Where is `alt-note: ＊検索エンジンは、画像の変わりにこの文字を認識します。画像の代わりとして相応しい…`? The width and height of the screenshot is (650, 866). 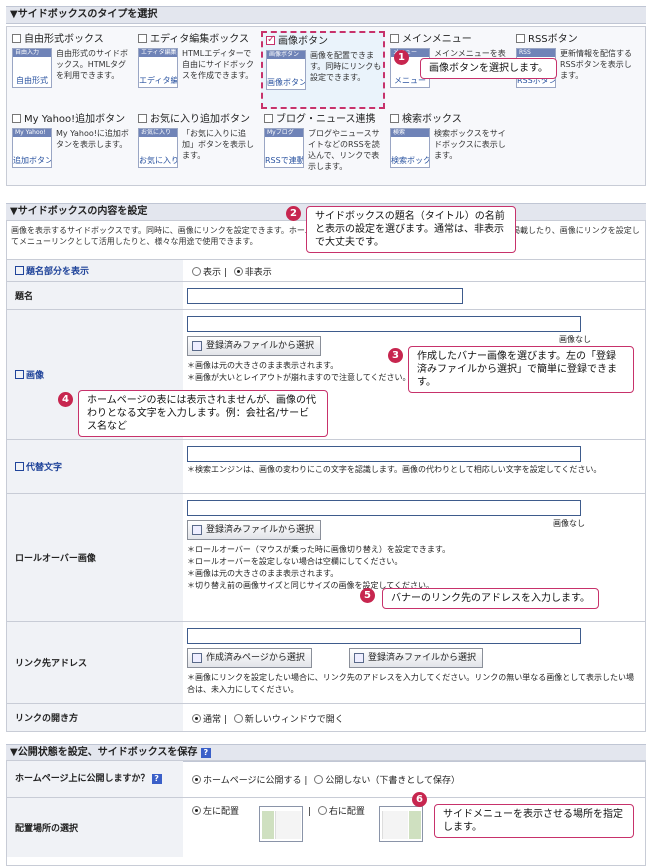 alt-note: ＊検索エンジンは、画像の変わりにこの文字を認識します。画像の代わりとして相応しい… is located at coordinates (394, 469).